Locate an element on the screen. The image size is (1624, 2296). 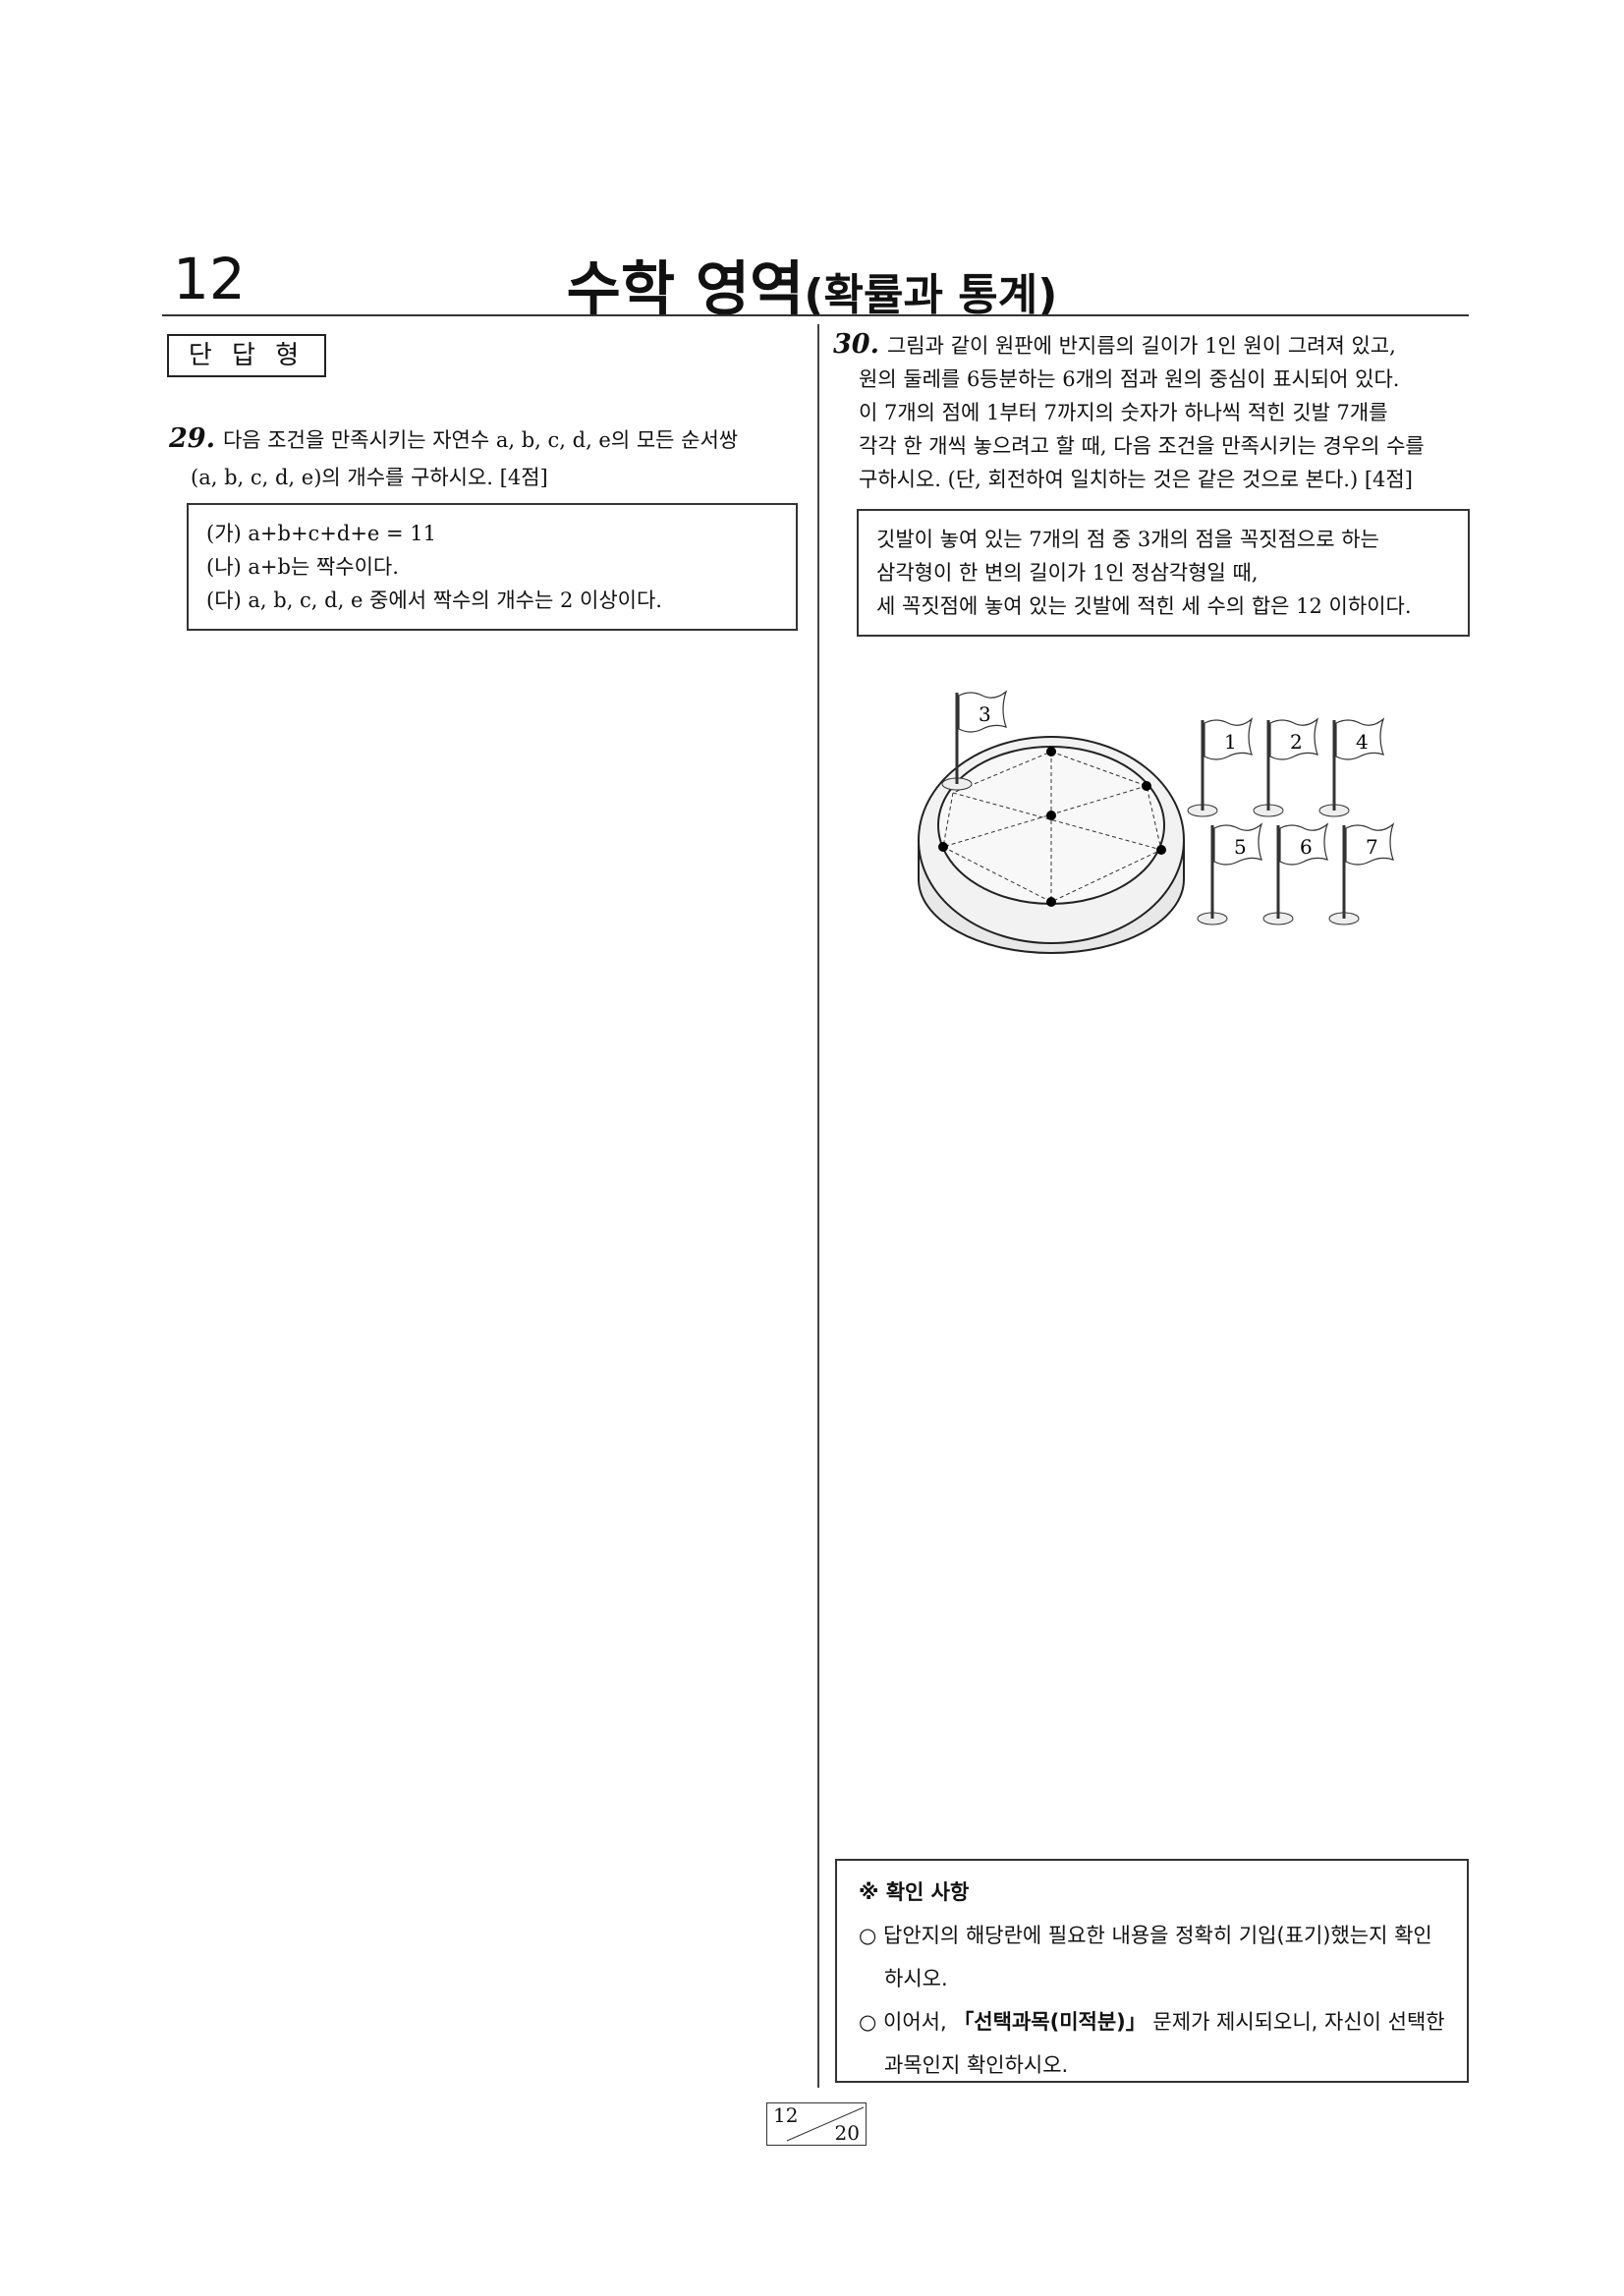
condition: (나) a+b는 짝수이다. is located at coordinates (302, 567).